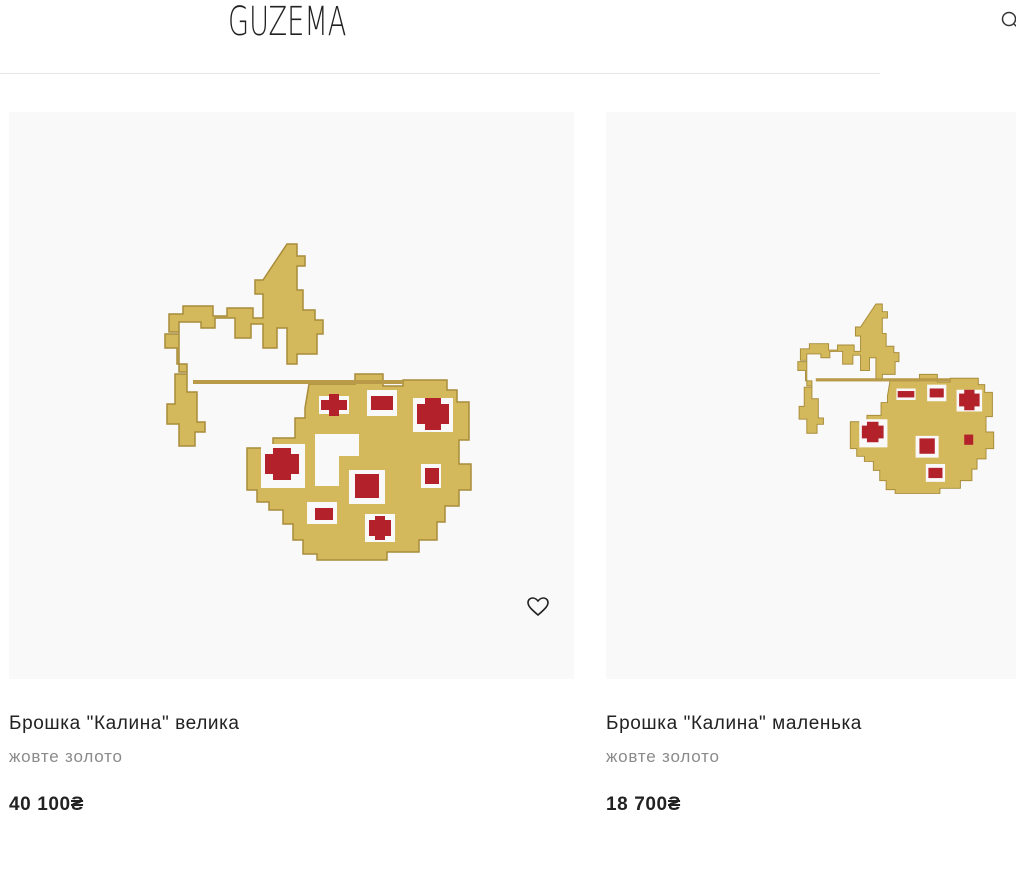 Image resolution: width=1016 pixels, height=880 pixels. I want to click on product-price: 40 100₴, so click(46, 804).